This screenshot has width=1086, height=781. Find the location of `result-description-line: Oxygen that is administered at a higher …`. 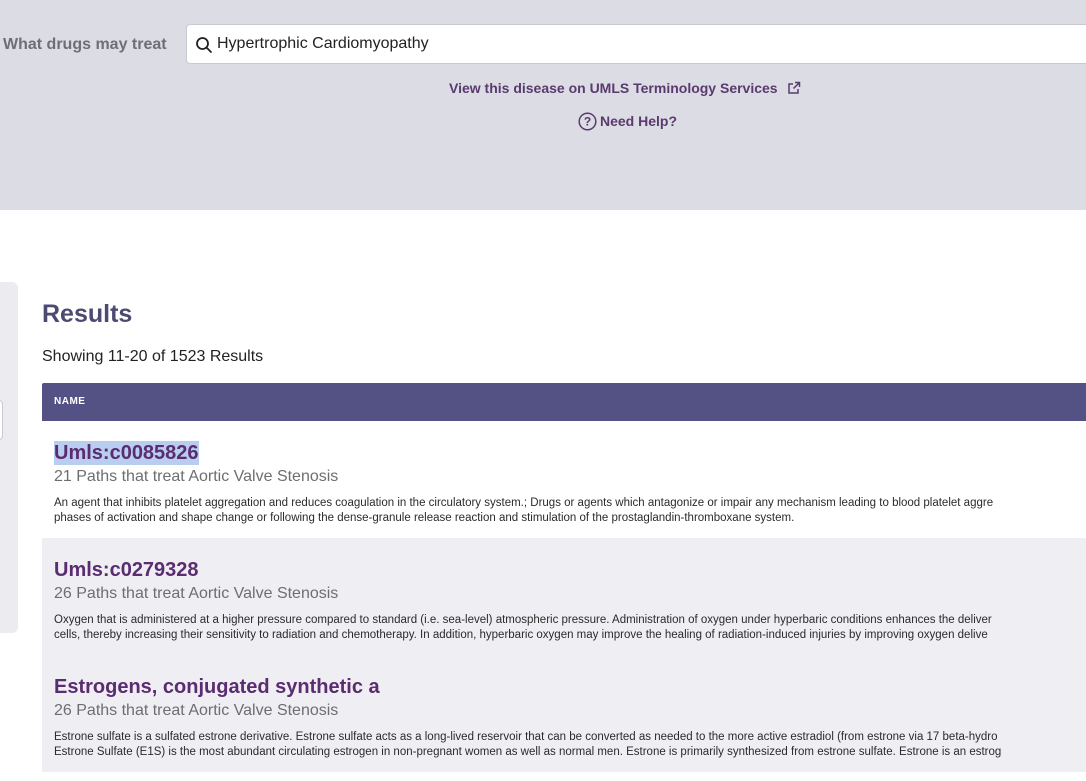

result-description-line: Oxygen that is administered at a higher … is located at coordinates (523, 620).